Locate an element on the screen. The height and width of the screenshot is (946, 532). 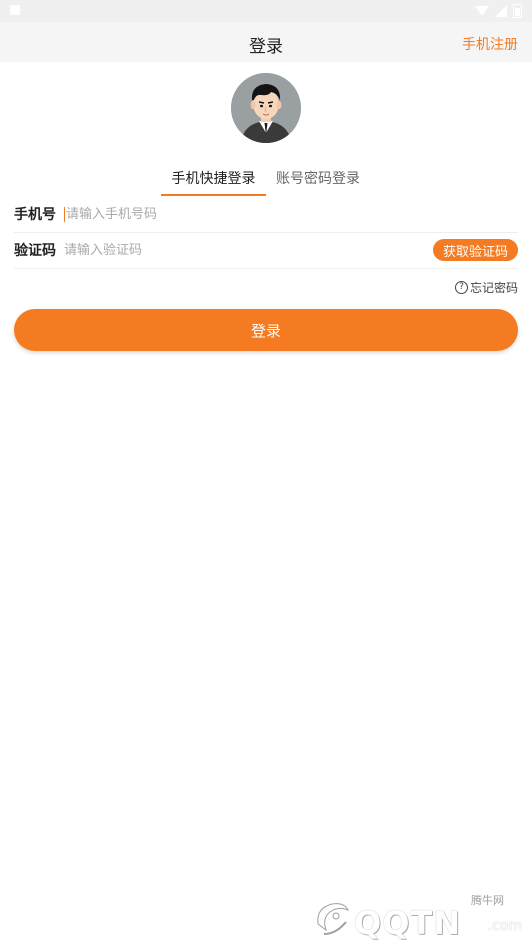
status-bar is located at coordinates (266, 11).